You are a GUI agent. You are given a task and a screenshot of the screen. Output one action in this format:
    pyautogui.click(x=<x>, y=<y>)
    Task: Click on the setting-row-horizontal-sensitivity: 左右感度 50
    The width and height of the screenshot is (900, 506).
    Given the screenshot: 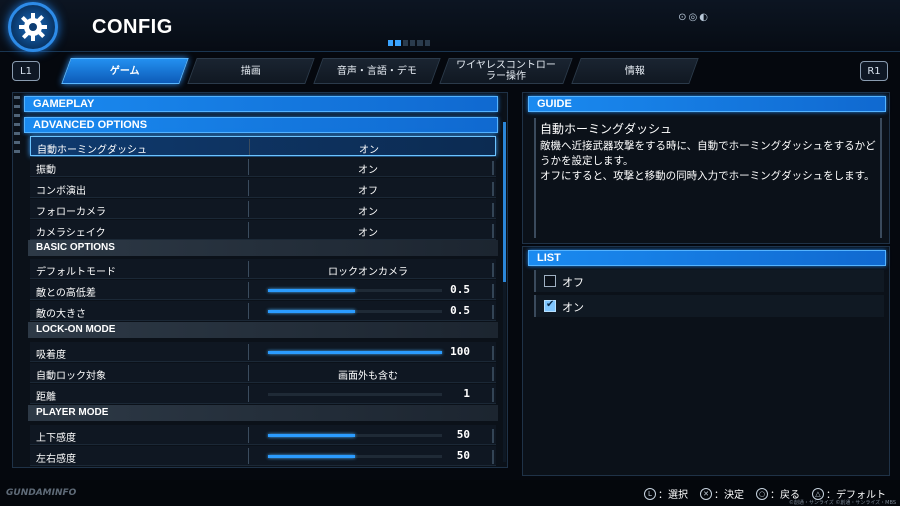 What is the action you would take?
    pyautogui.click(x=263, y=456)
    